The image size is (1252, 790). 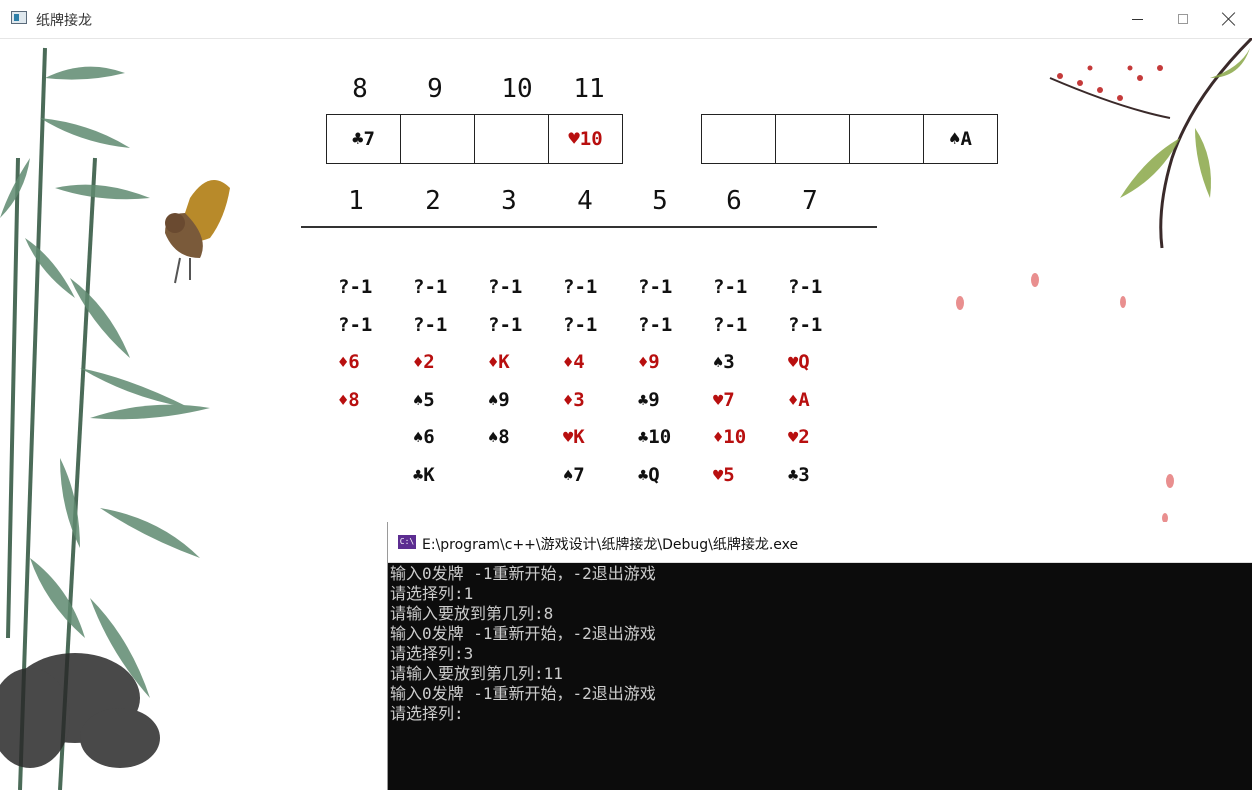 What do you see at coordinates (356, 201) in the screenshot?
I see `column-label-1: 1` at bounding box center [356, 201].